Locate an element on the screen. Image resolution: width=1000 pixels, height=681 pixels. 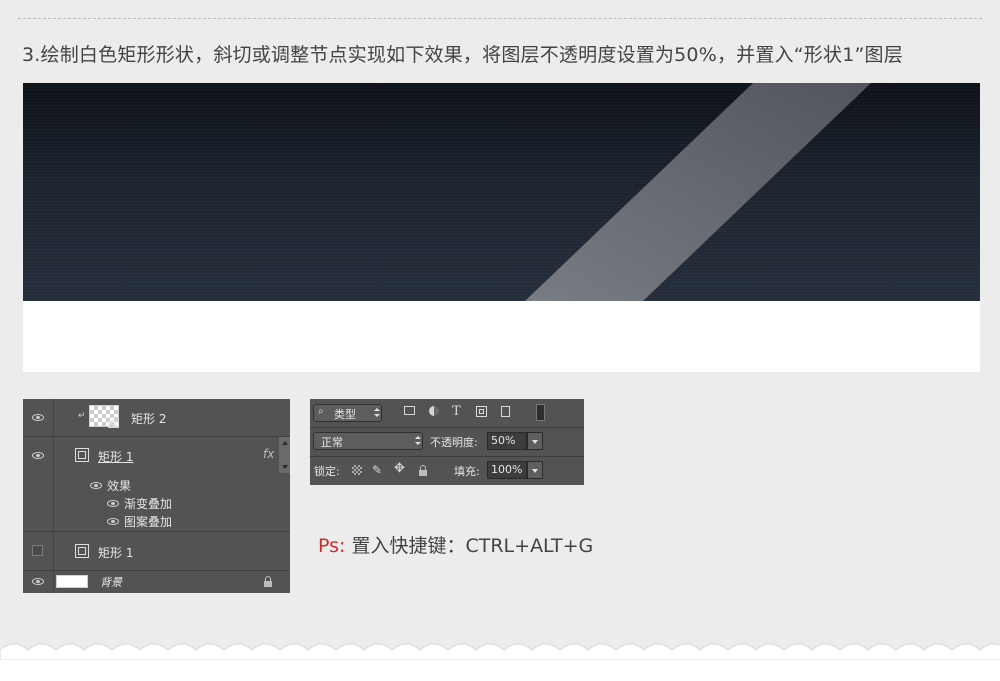
background-thumbnail is located at coordinates (72, 581).